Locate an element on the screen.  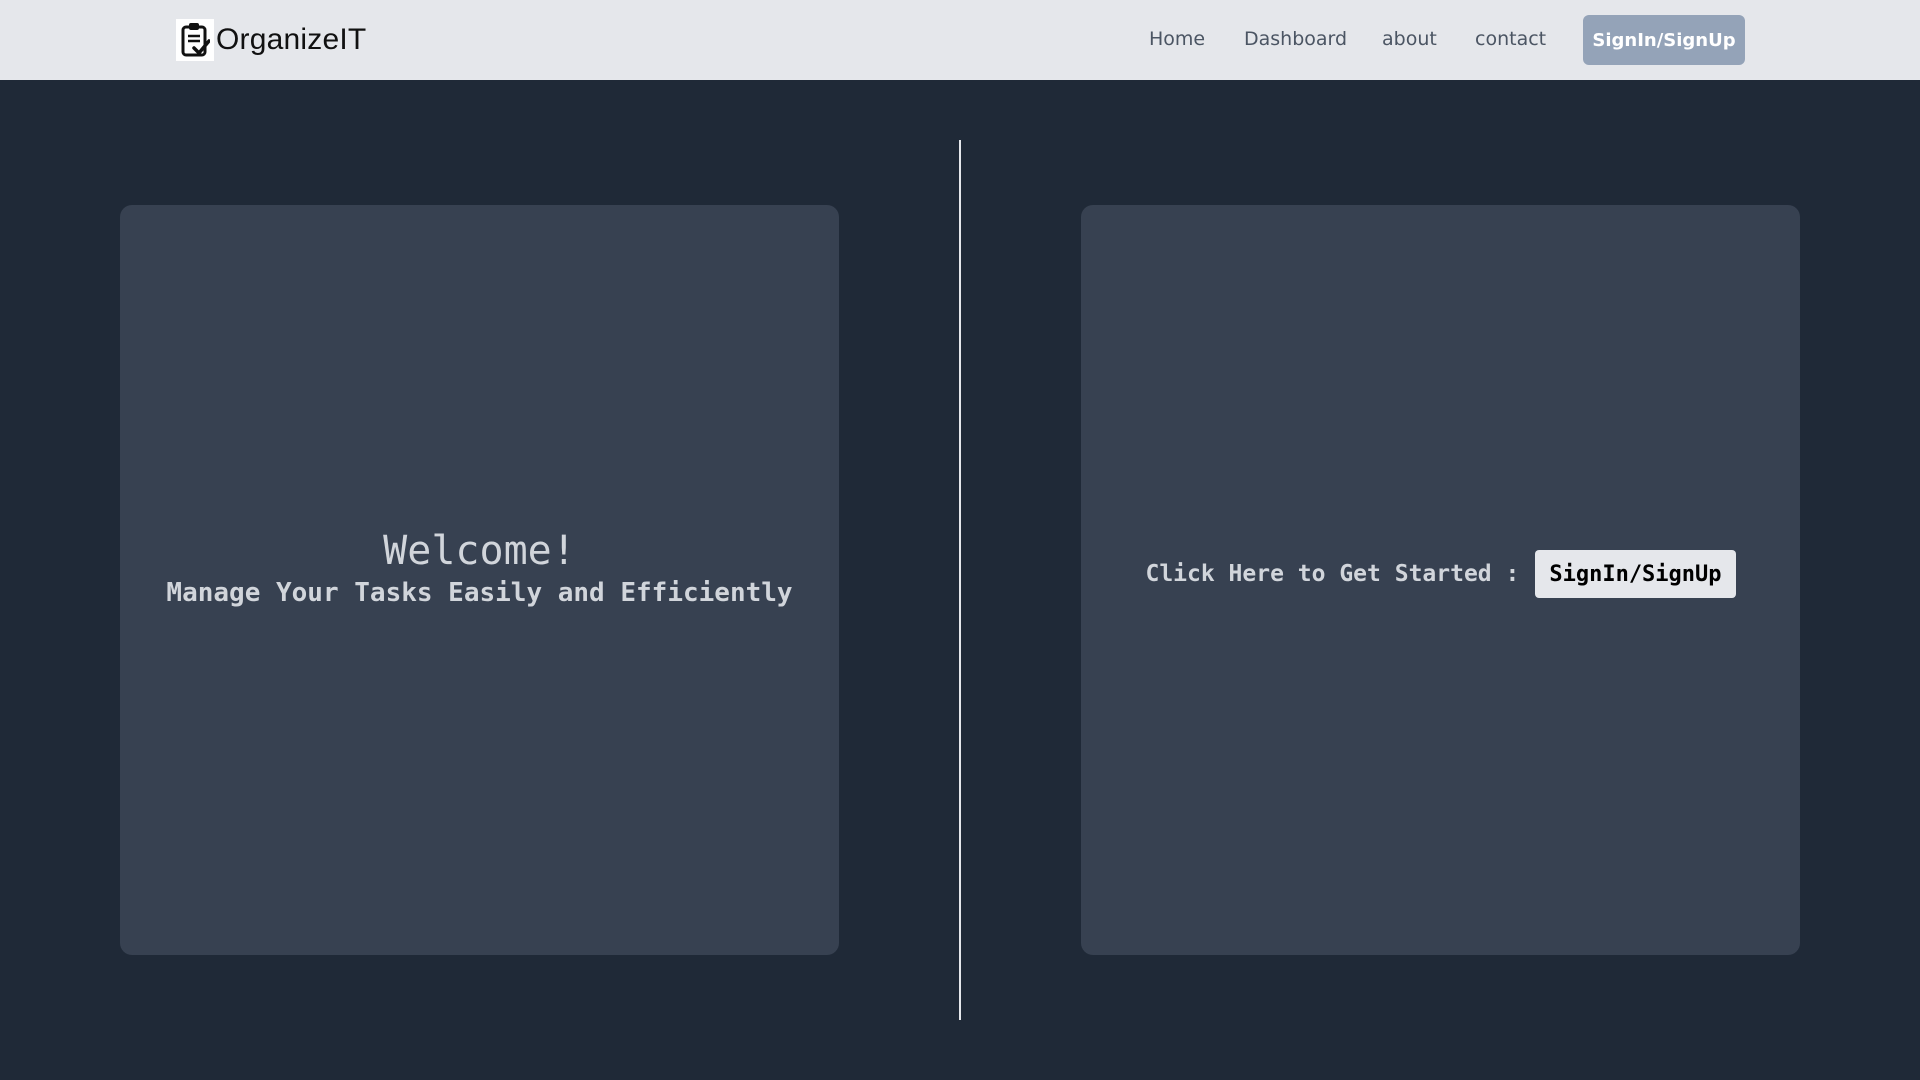
signin-signup-nav-button: SignIn/SignUp is located at coordinates (1664, 40).